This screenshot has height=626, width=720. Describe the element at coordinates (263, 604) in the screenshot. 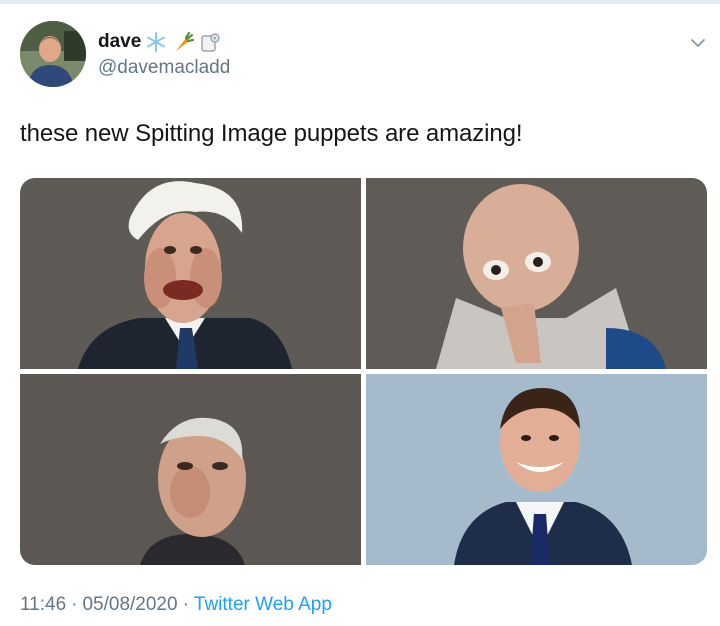

I see `tweet-source-link: Twitter Web App` at that location.